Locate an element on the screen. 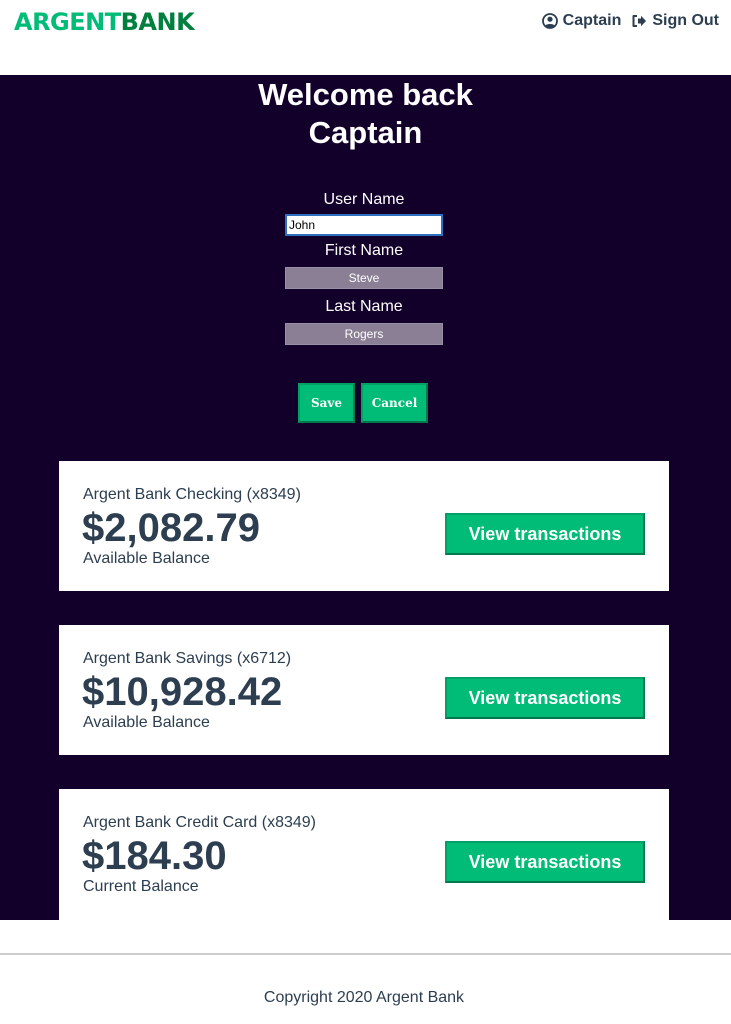 This screenshot has width=731, height=1024. welcome-line: Welcome back is located at coordinates (365, 94).